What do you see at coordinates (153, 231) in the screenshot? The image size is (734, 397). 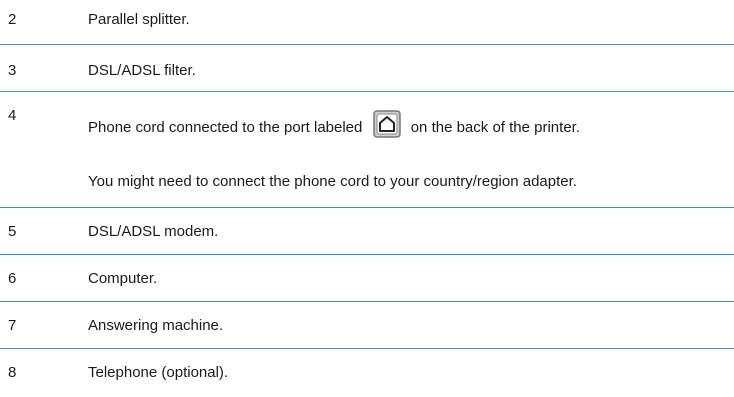 I see `row-description: DSL/ADSL modem.` at bounding box center [153, 231].